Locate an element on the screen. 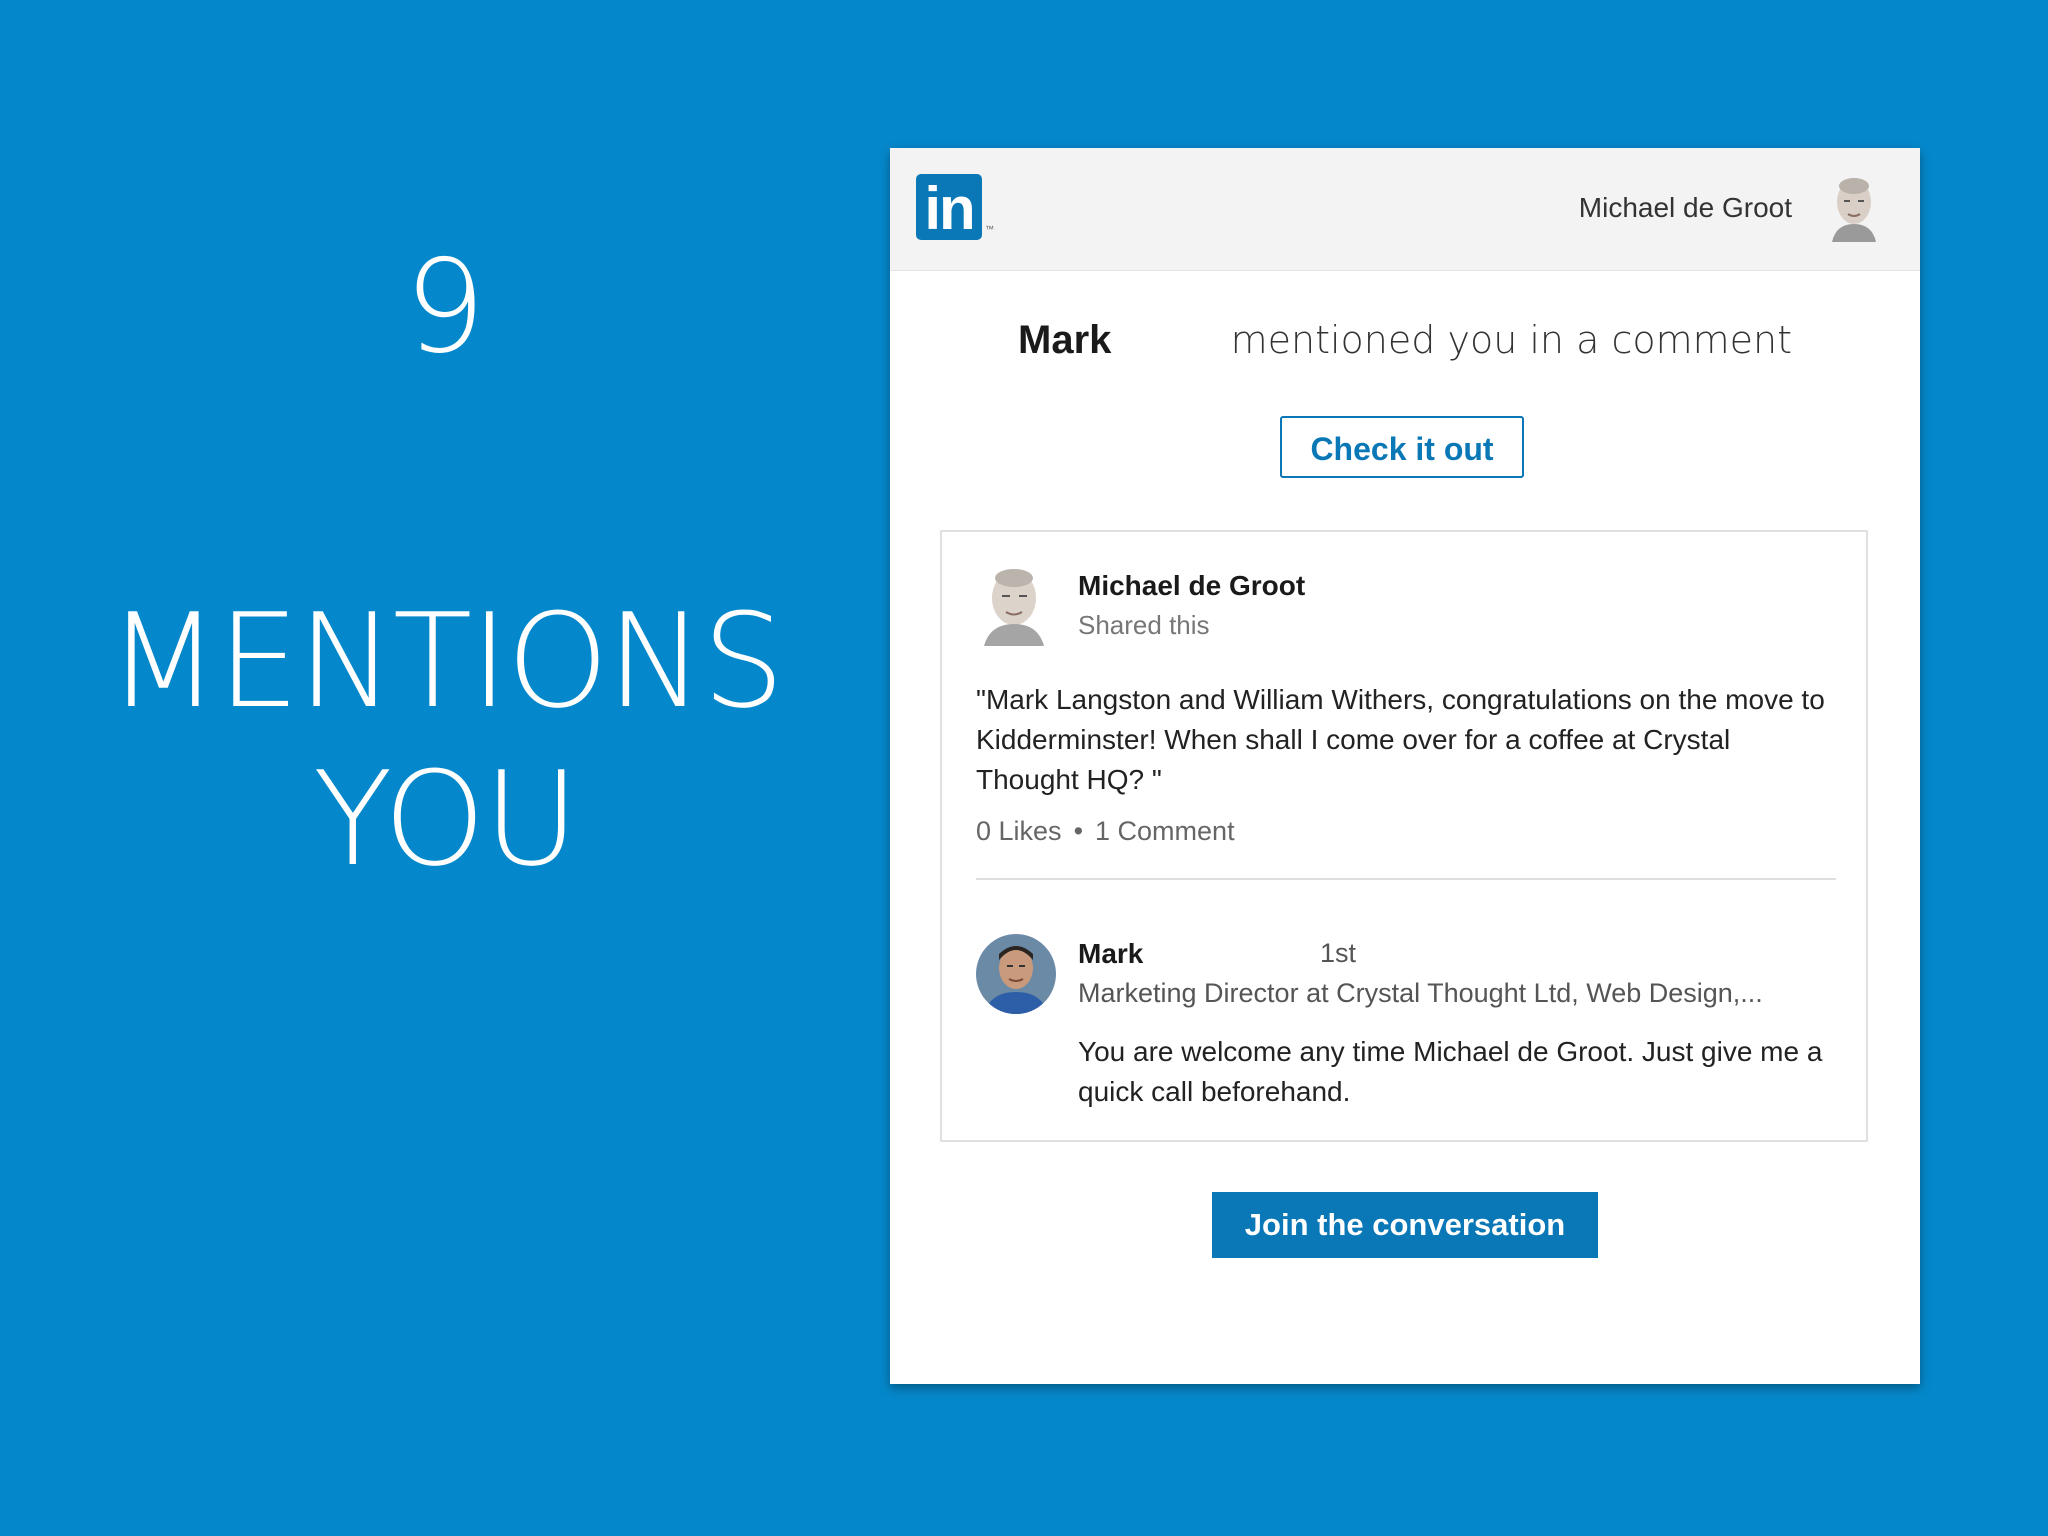  slide-title-line2: YOU is located at coordinates (446, 819).